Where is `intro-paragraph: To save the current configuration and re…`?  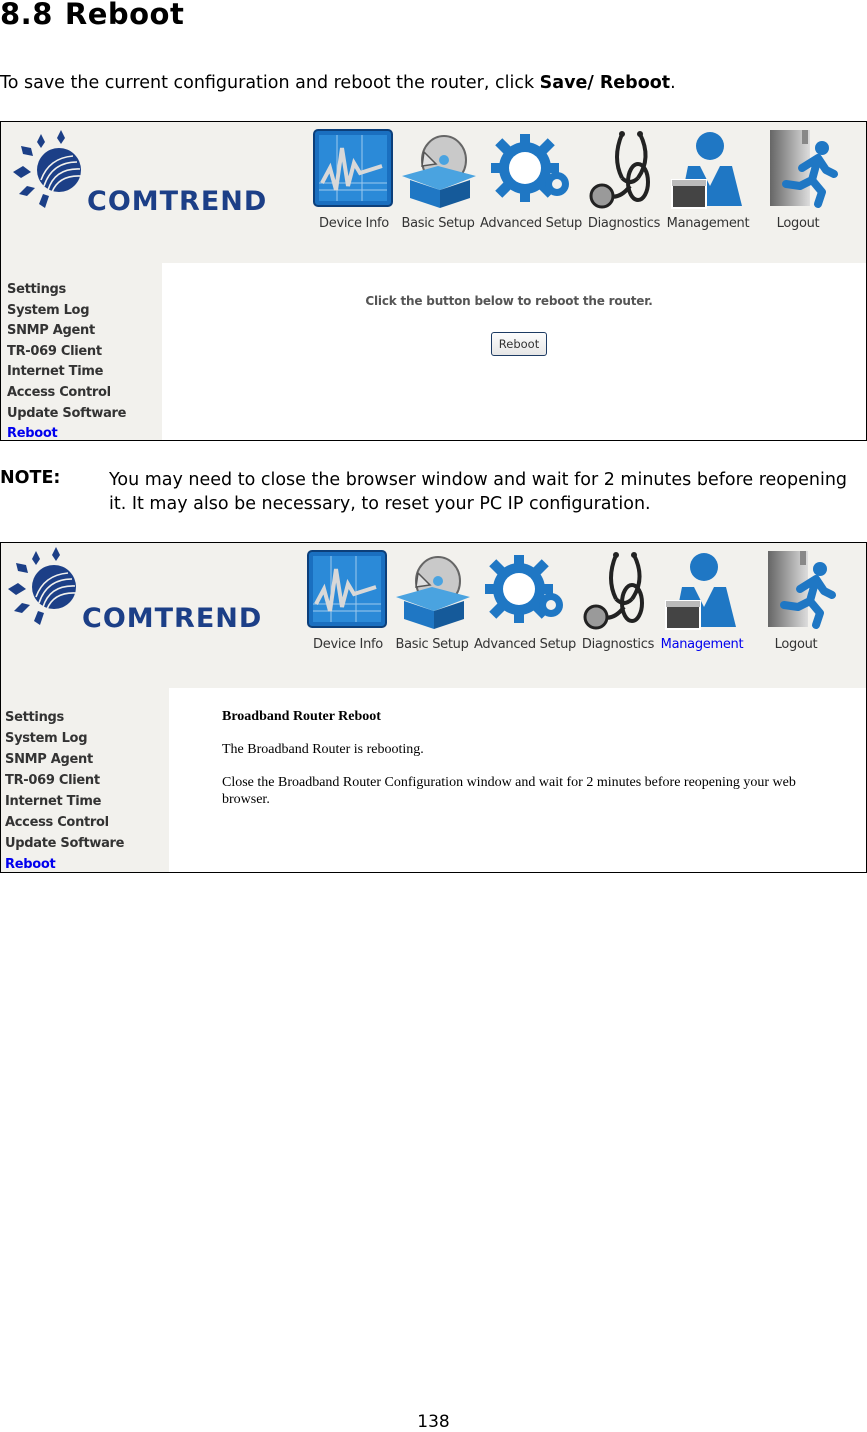 intro-paragraph: To save the current configuration and re… is located at coordinates (338, 83).